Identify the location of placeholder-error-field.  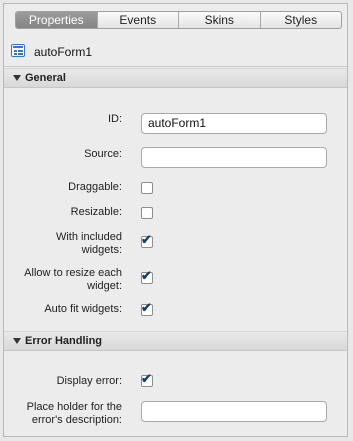
(234, 411).